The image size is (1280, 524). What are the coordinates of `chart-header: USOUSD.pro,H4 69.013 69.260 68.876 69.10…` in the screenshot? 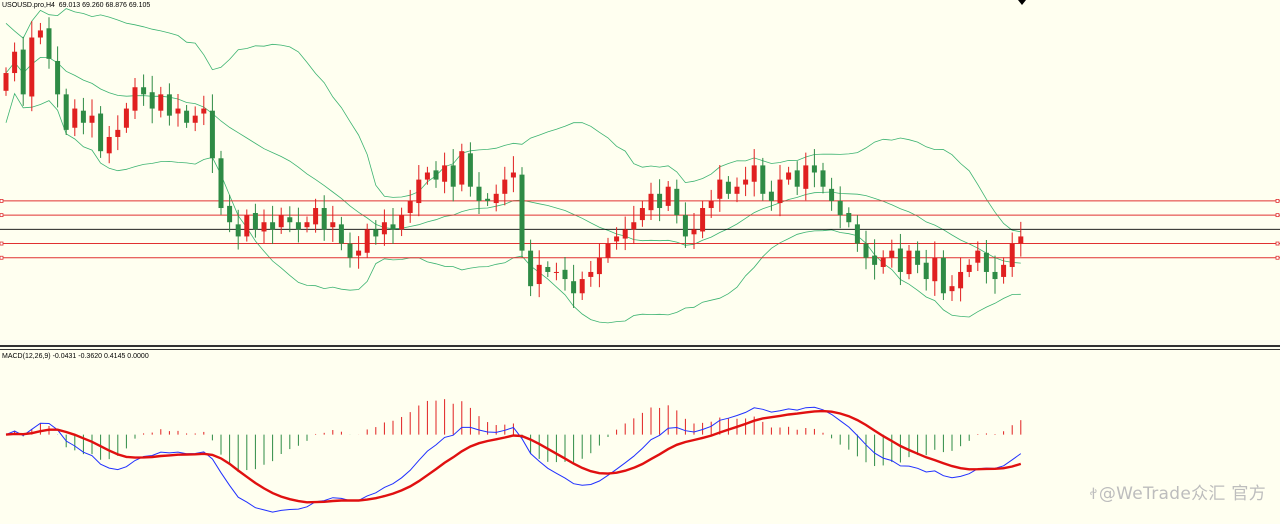 It's located at (76, 5).